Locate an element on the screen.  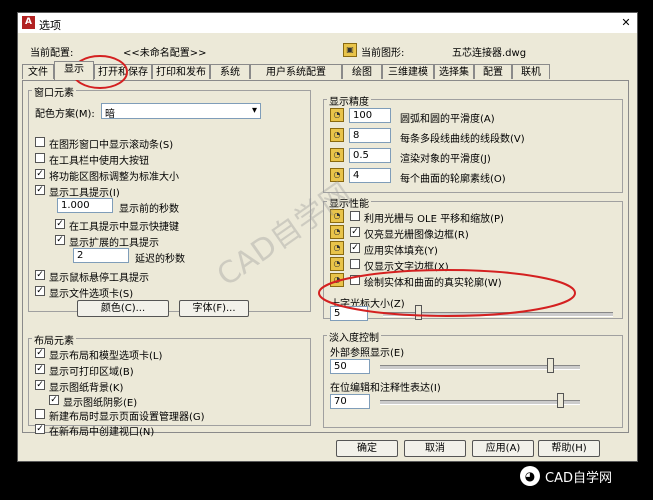
corner-watermark: CAD自学网 is located at coordinates (578, 478).